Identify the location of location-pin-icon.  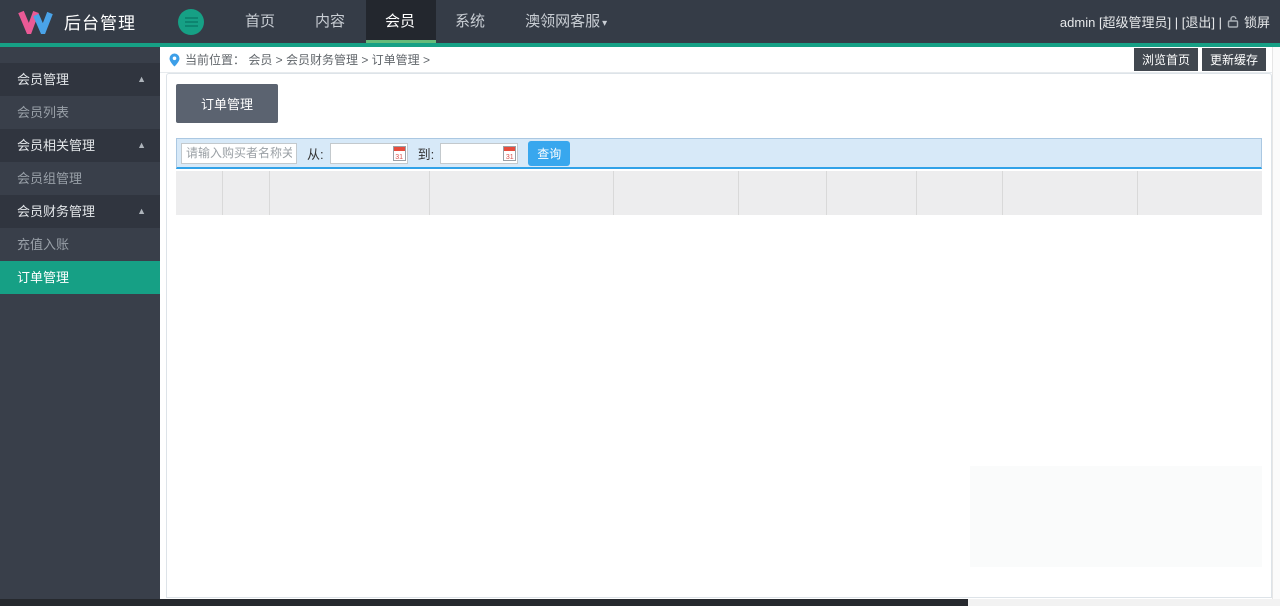
(174, 59).